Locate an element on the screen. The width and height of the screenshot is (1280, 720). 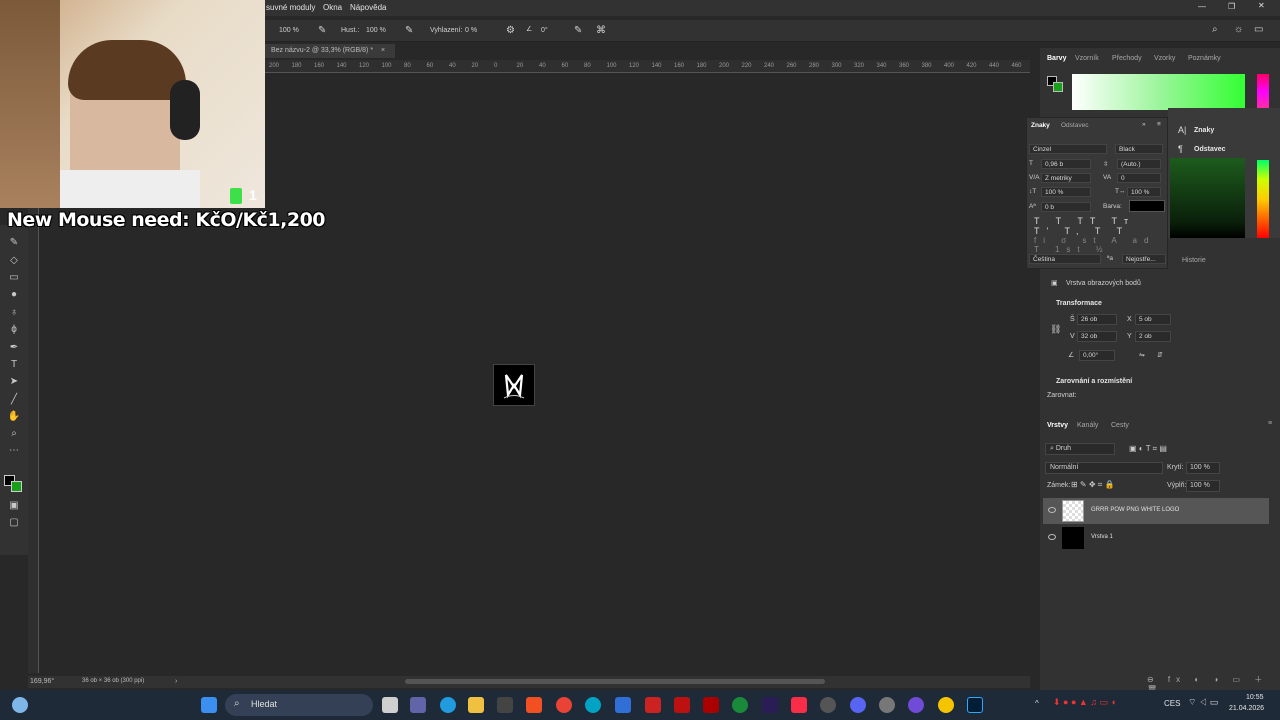
clock-date: 21.04.2026 is located at coordinates (1246, 708).